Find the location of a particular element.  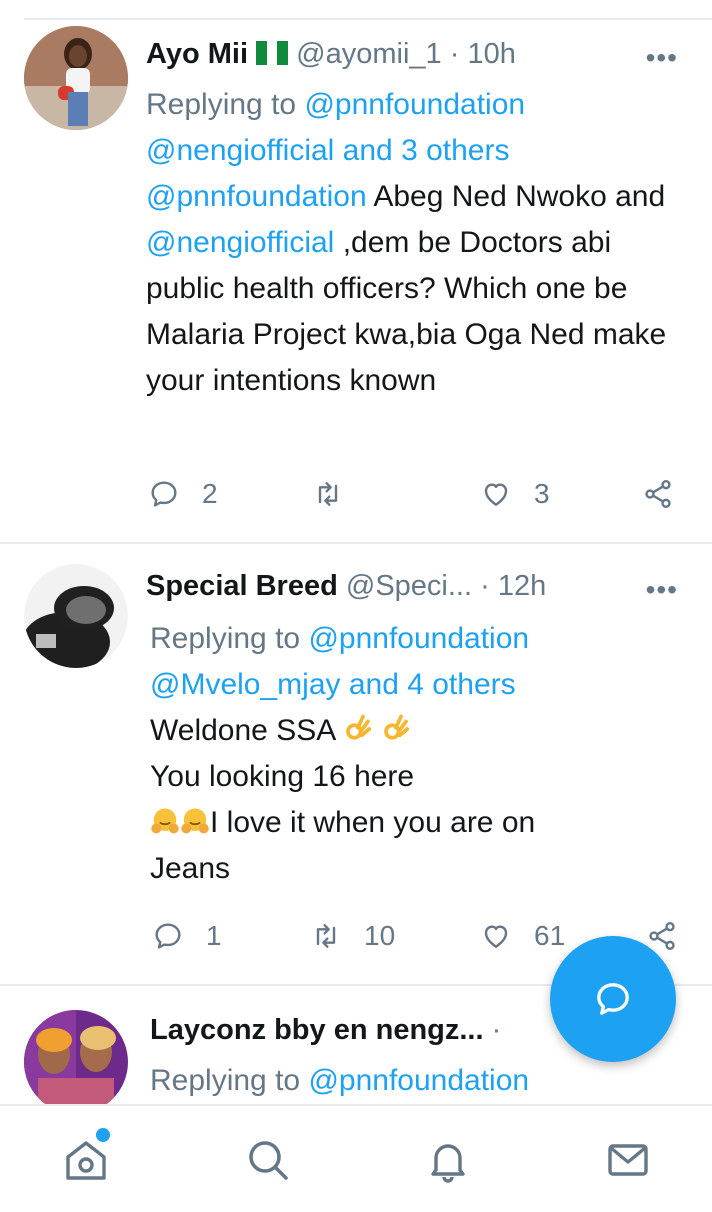

avatar-ayo-mii is located at coordinates (76, 78).